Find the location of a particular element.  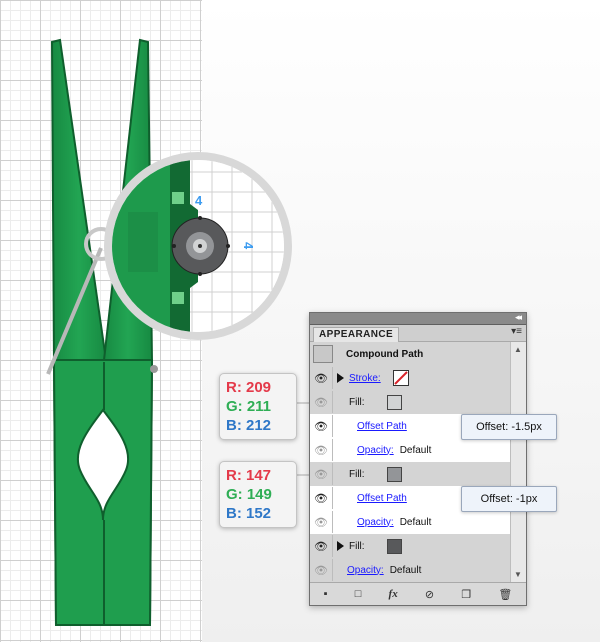

collapse-icon: ◂◂ is located at coordinates (518, 317).